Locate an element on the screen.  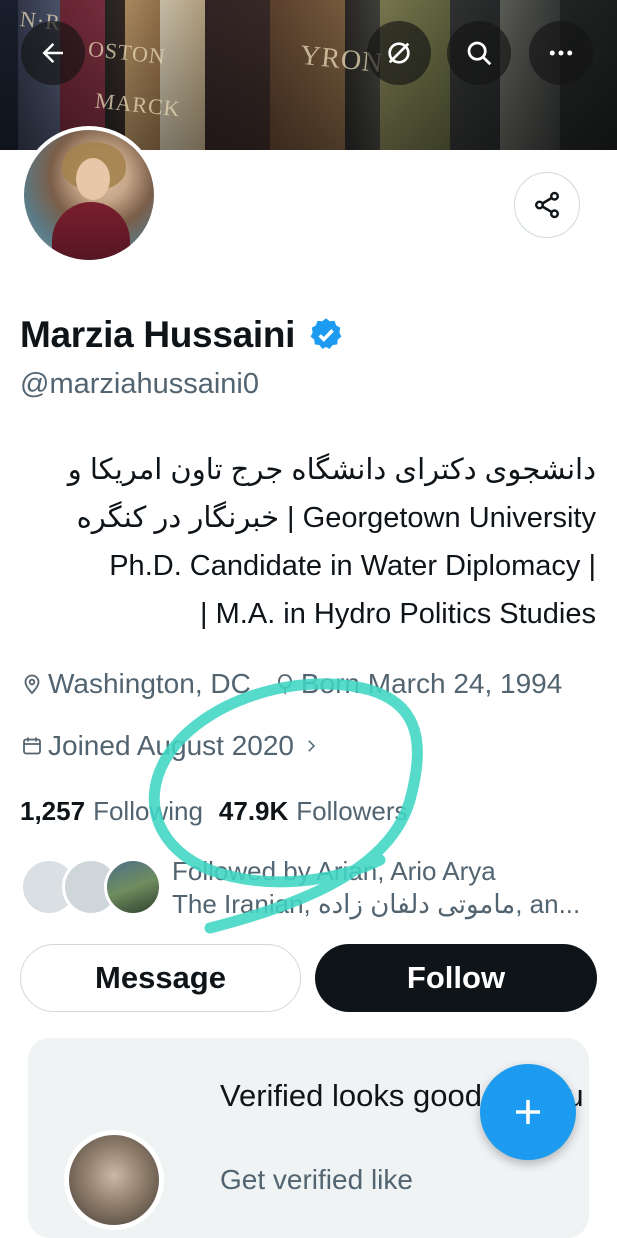
profile-name-row: Marzia Hussaini is located at coordinates (182, 335).